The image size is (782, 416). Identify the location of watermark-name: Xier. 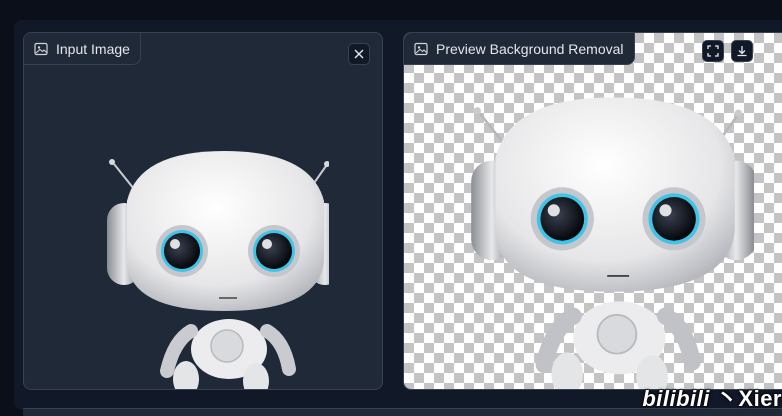
(760, 398).